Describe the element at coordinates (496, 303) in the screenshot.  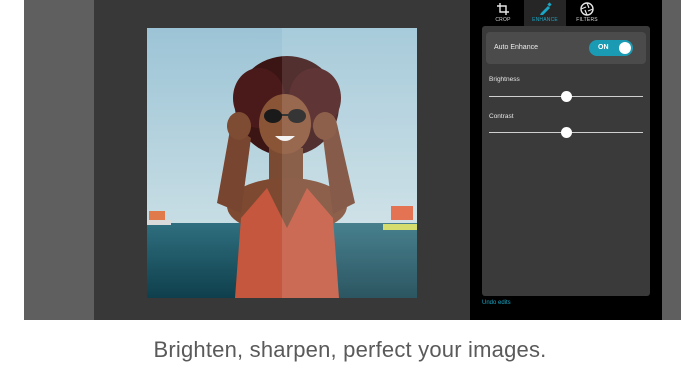
I see `undo-edits-link: Undo edits` at that location.